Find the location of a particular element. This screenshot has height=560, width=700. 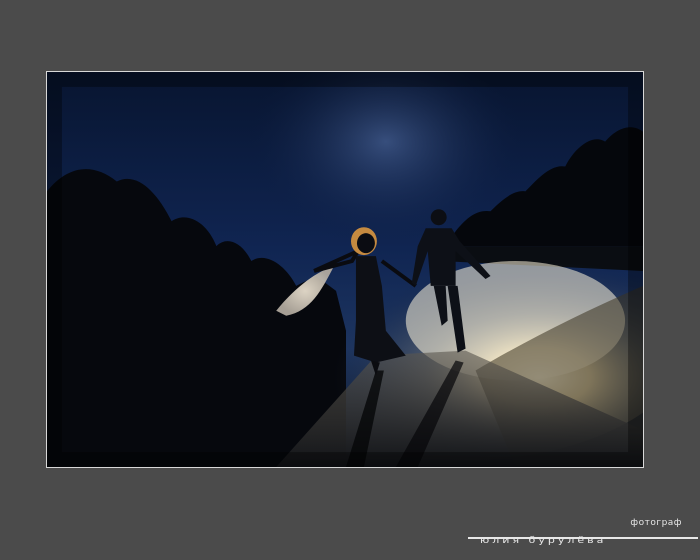

photographer-role-label: фотограф is located at coordinates (656, 523).